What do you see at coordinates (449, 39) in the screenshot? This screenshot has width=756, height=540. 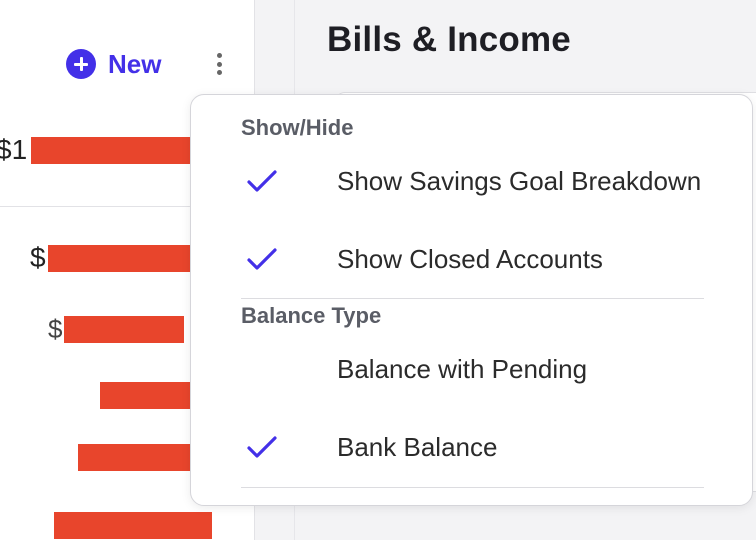 I see `page-title: Bills & Income` at bounding box center [449, 39].